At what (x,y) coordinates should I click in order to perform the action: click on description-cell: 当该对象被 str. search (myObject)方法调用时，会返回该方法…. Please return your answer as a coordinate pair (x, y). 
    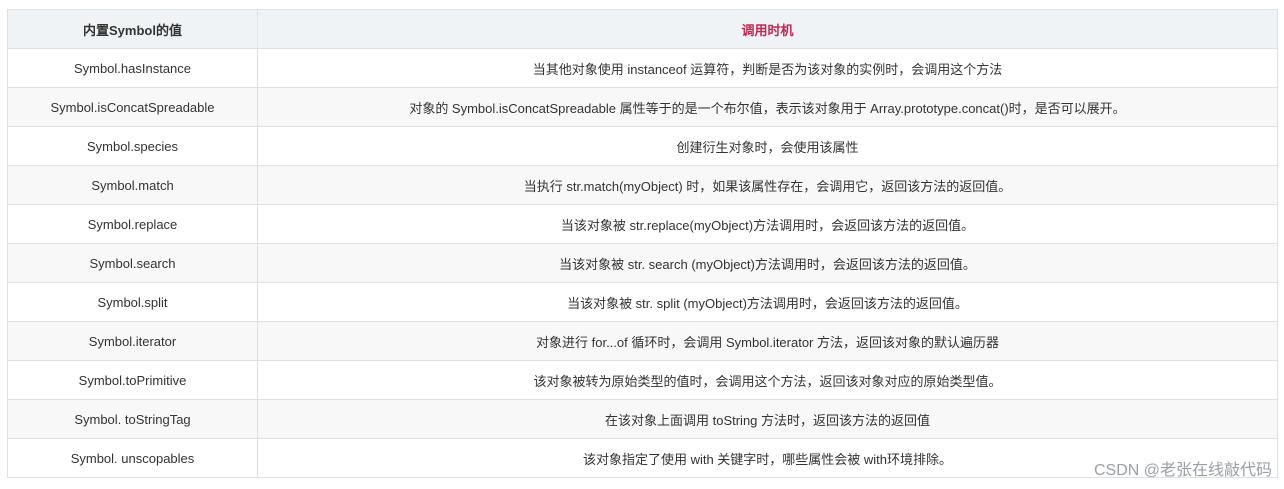
    Looking at the image, I should click on (767, 263).